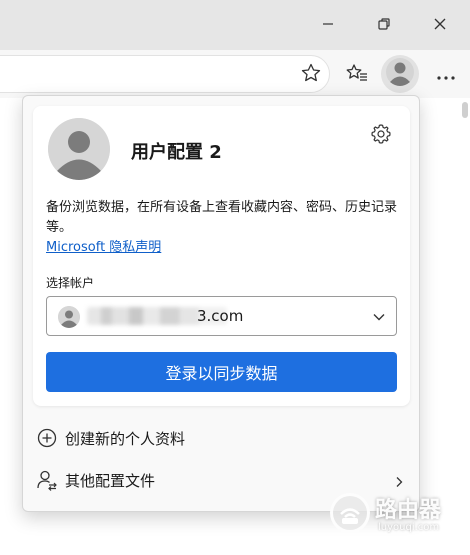  I want to click on watermark-logo: 路由器 luyouqi.com, so click(397, 515).